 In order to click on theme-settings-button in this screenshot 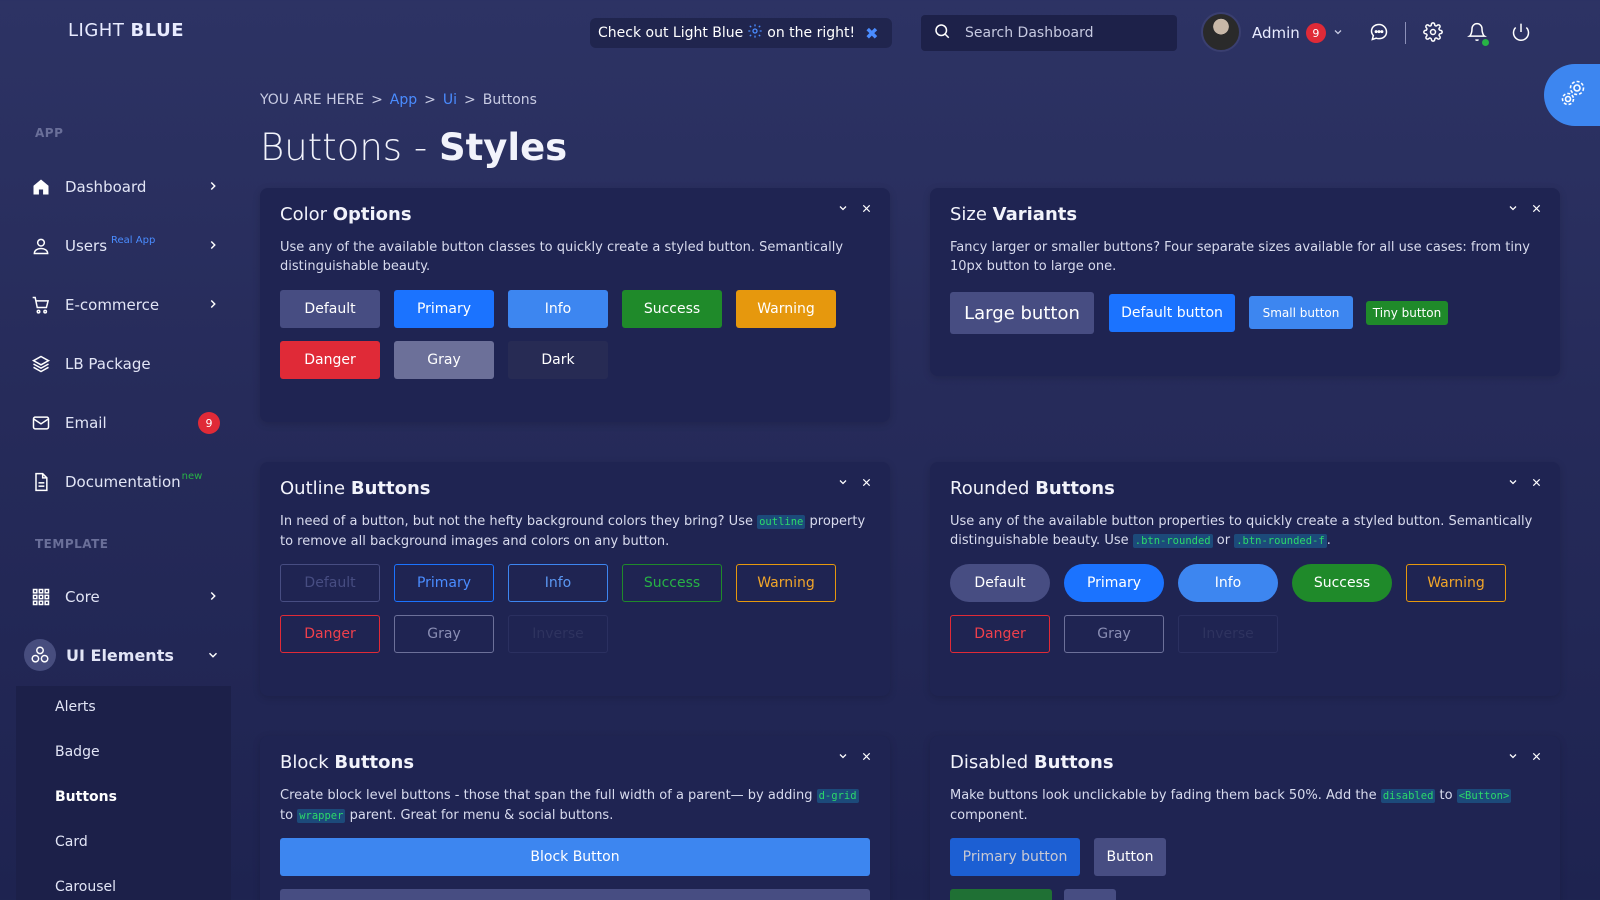, I will do `click(1572, 95)`.